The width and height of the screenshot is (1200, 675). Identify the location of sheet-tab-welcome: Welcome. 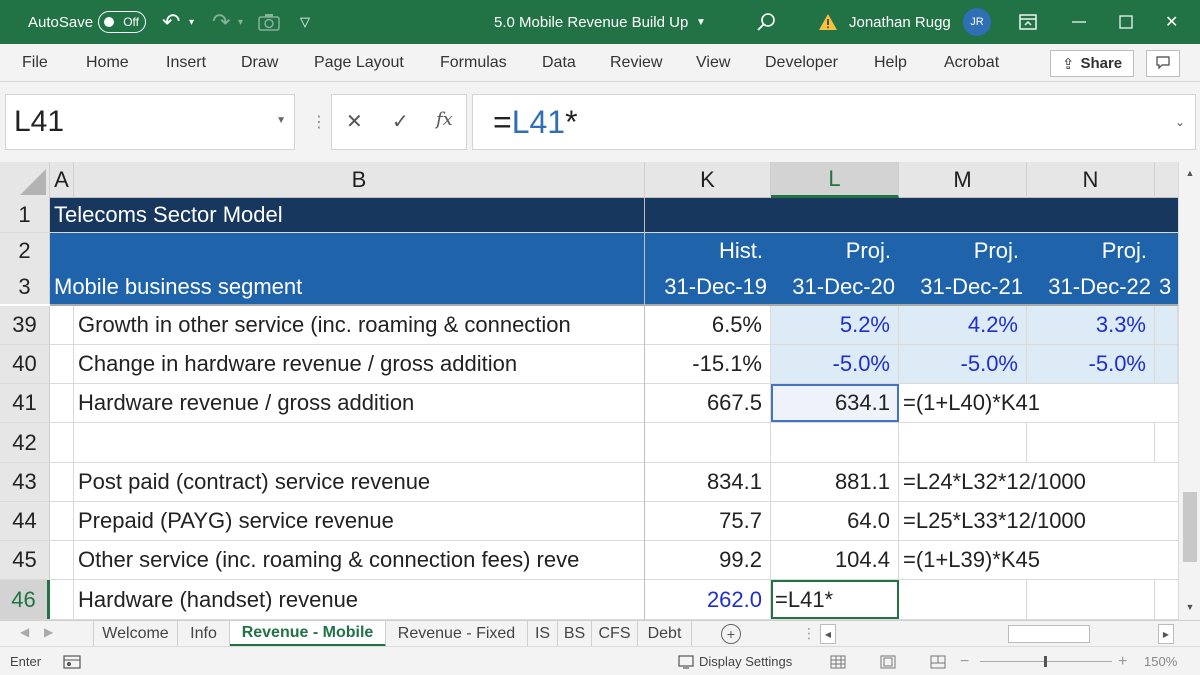
(136, 634).